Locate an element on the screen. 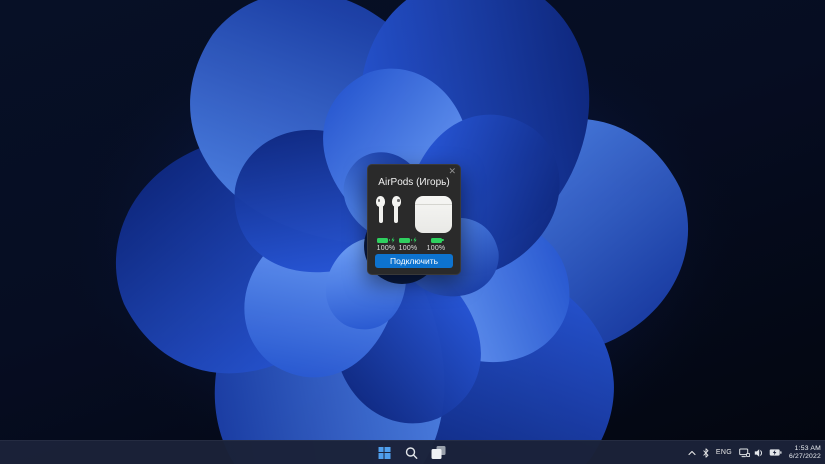  taskbar: ENG 1:53 AM 6/27/2022 is located at coordinates (412, 452).